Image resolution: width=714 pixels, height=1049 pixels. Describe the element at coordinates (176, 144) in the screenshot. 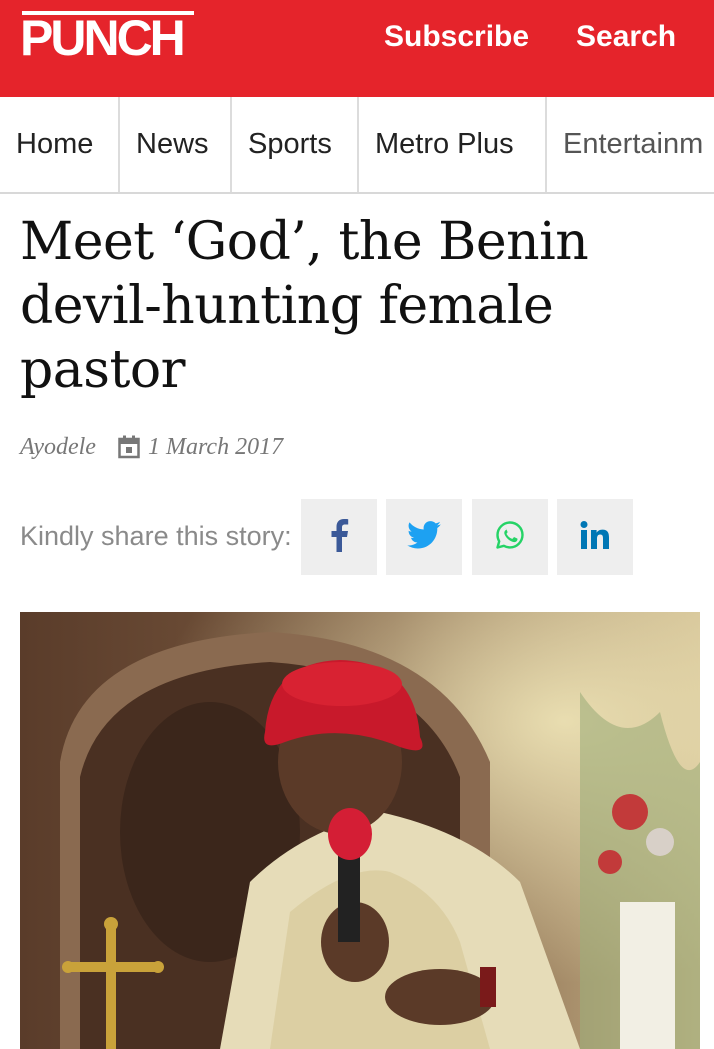

I see `nav-item-news: News` at that location.